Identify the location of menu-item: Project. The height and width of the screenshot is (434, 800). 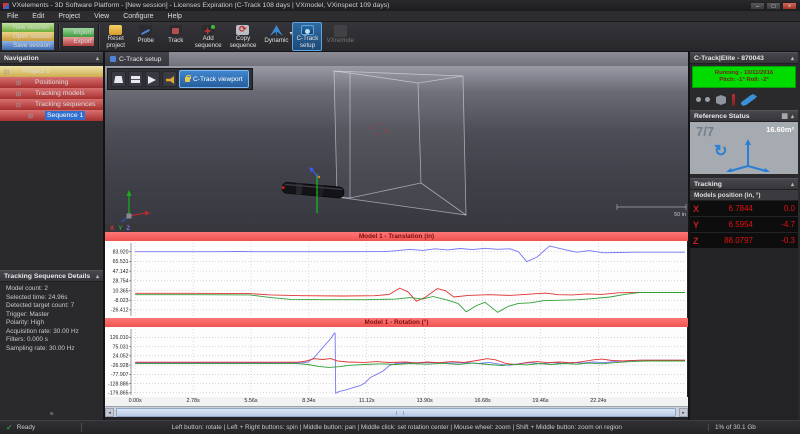
(69, 16).